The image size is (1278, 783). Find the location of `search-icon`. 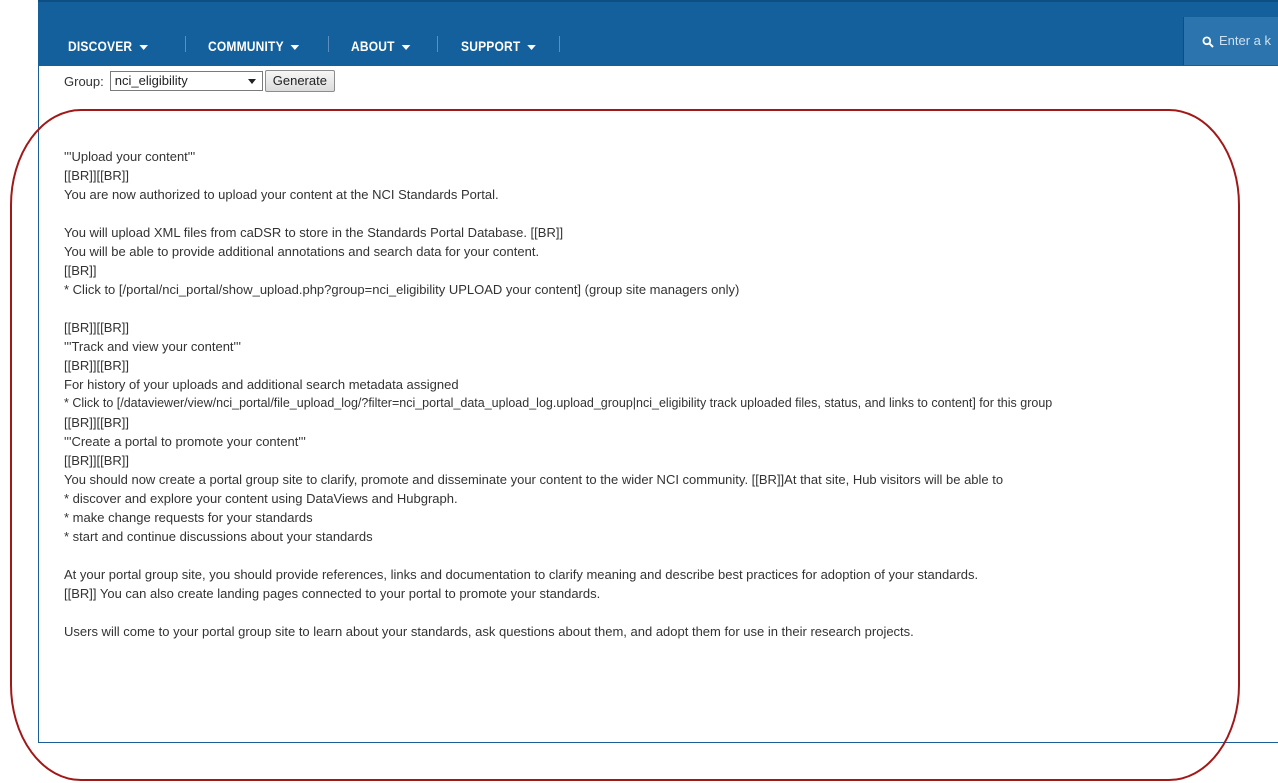

search-icon is located at coordinates (1208, 42).